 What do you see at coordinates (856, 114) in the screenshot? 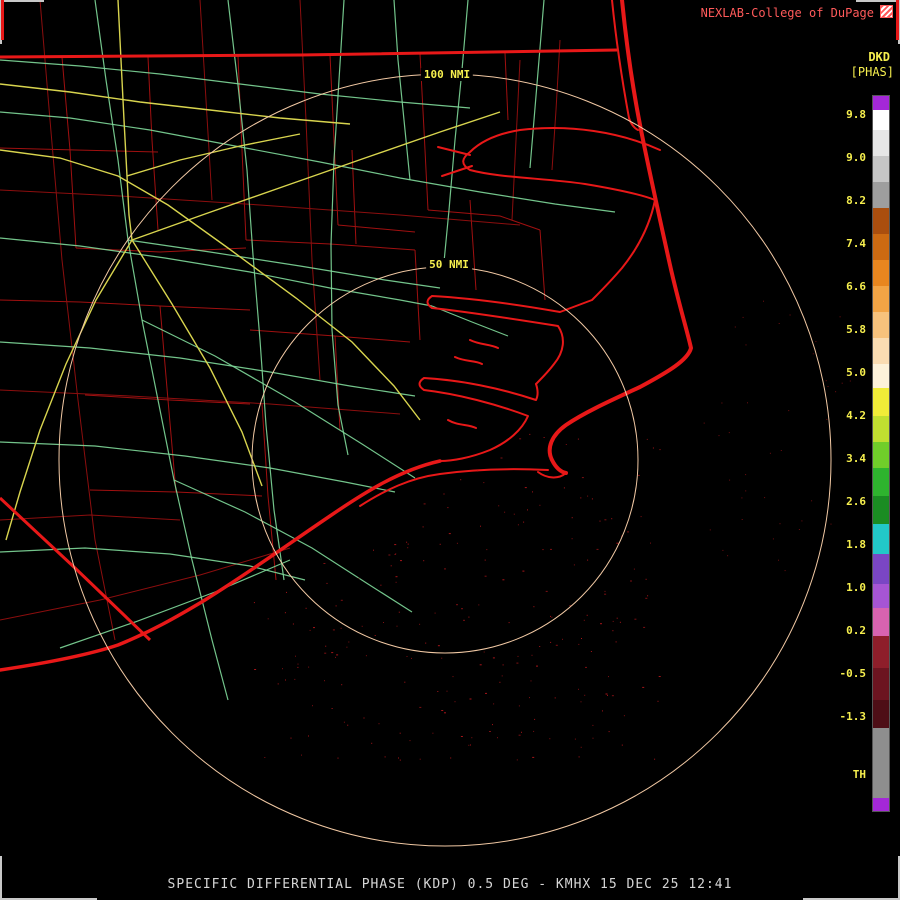
I see `colorbar-tick: 9.8` at bounding box center [856, 114].